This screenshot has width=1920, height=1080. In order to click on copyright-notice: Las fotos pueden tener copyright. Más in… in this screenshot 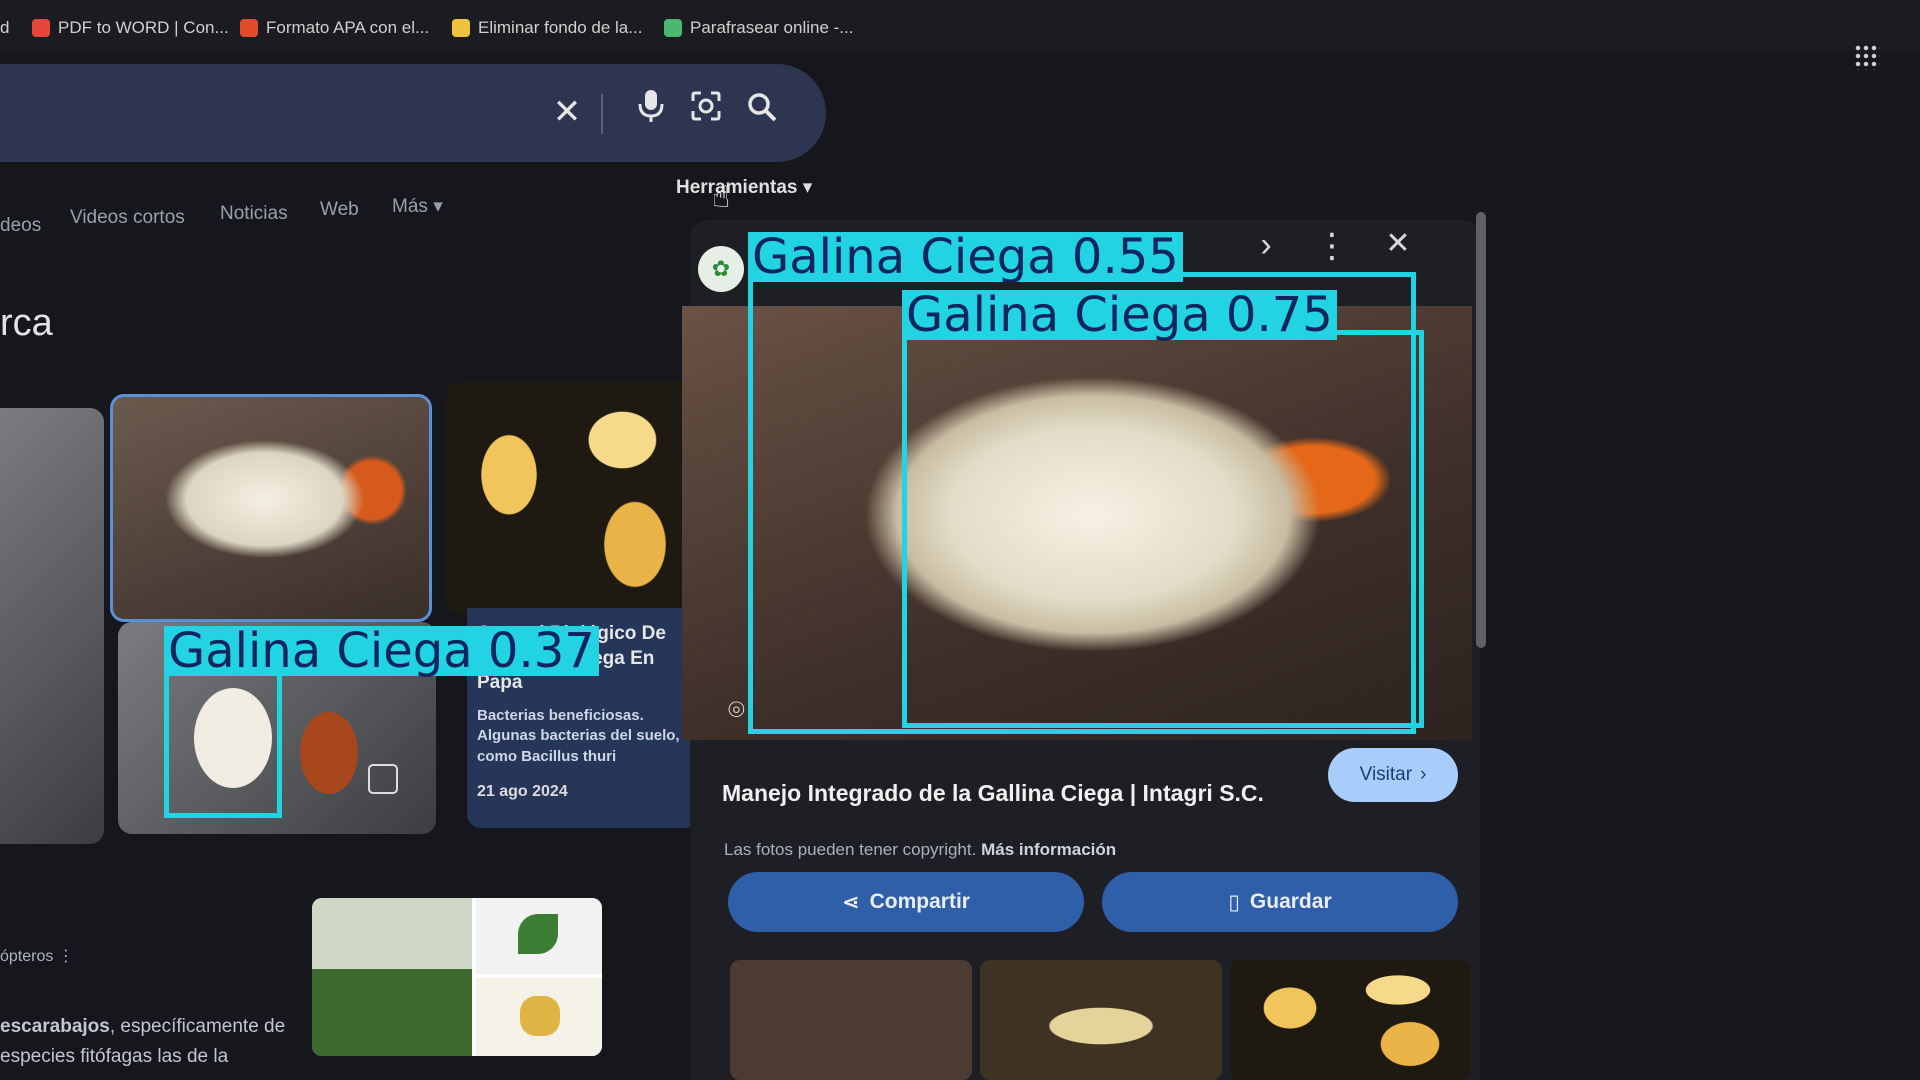, I will do `click(920, 849)`.